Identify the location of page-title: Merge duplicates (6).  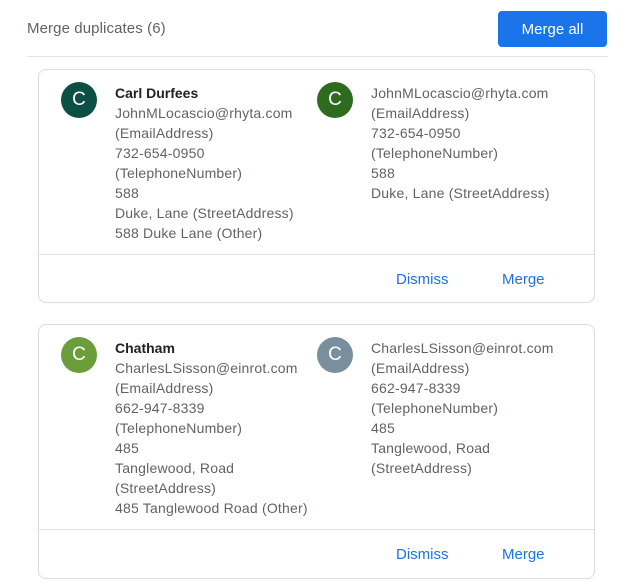
(96, 28).